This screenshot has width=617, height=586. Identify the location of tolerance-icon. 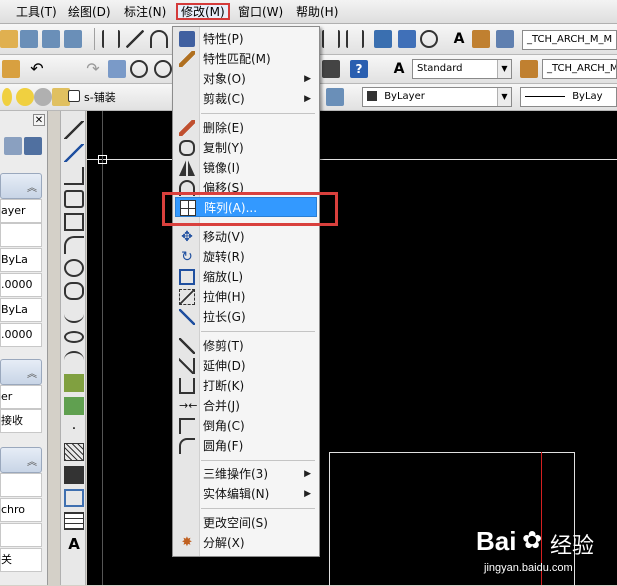
(407, 39).